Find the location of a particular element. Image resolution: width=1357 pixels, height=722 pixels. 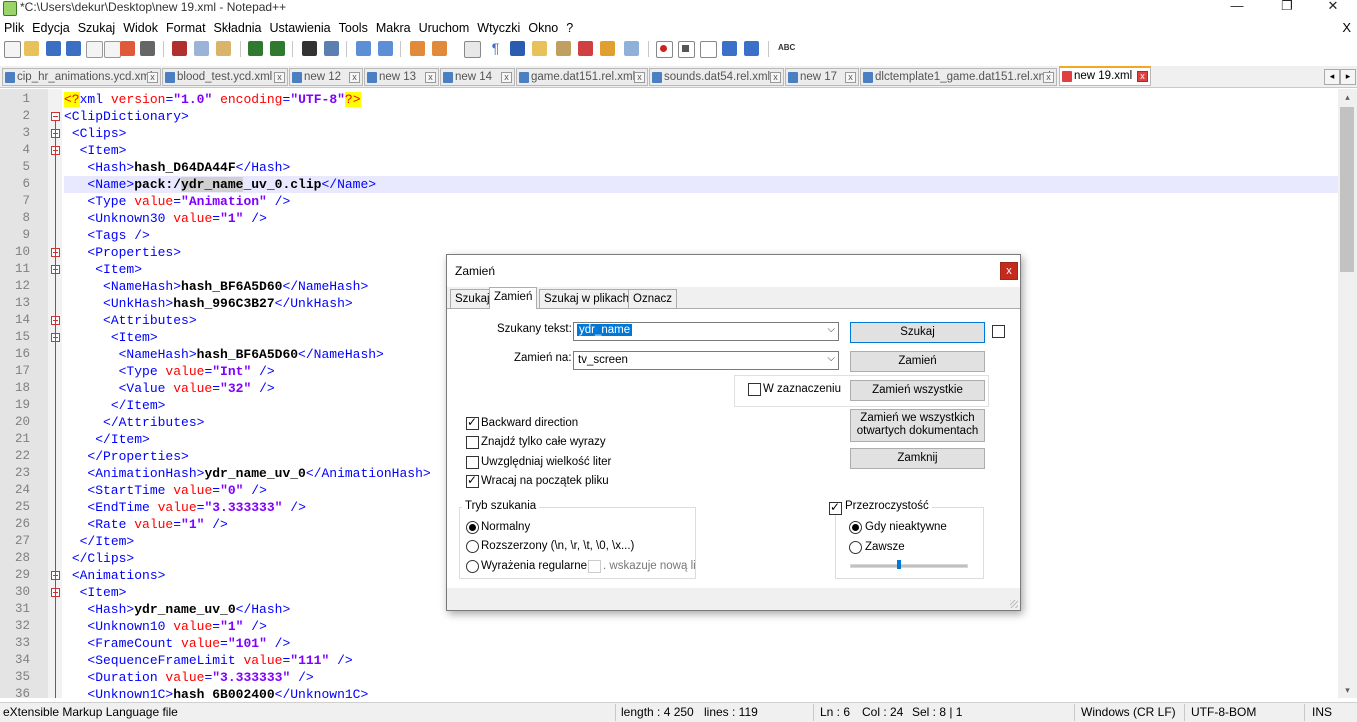

extra-option-checkbox is located at coordinates (998, 331).